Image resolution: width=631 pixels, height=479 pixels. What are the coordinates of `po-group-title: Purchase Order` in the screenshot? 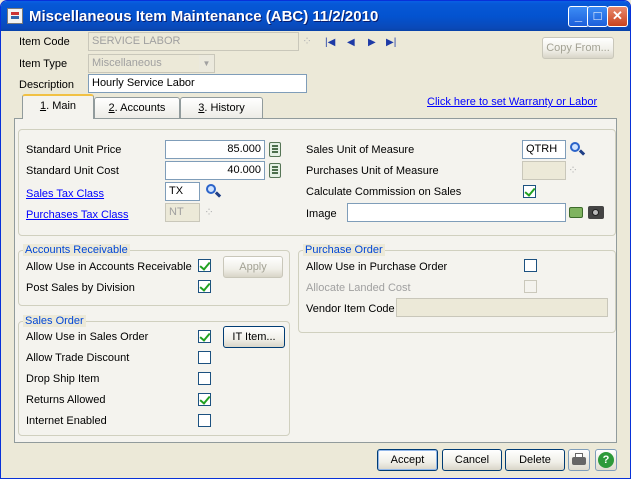 It's located at (344, 250).